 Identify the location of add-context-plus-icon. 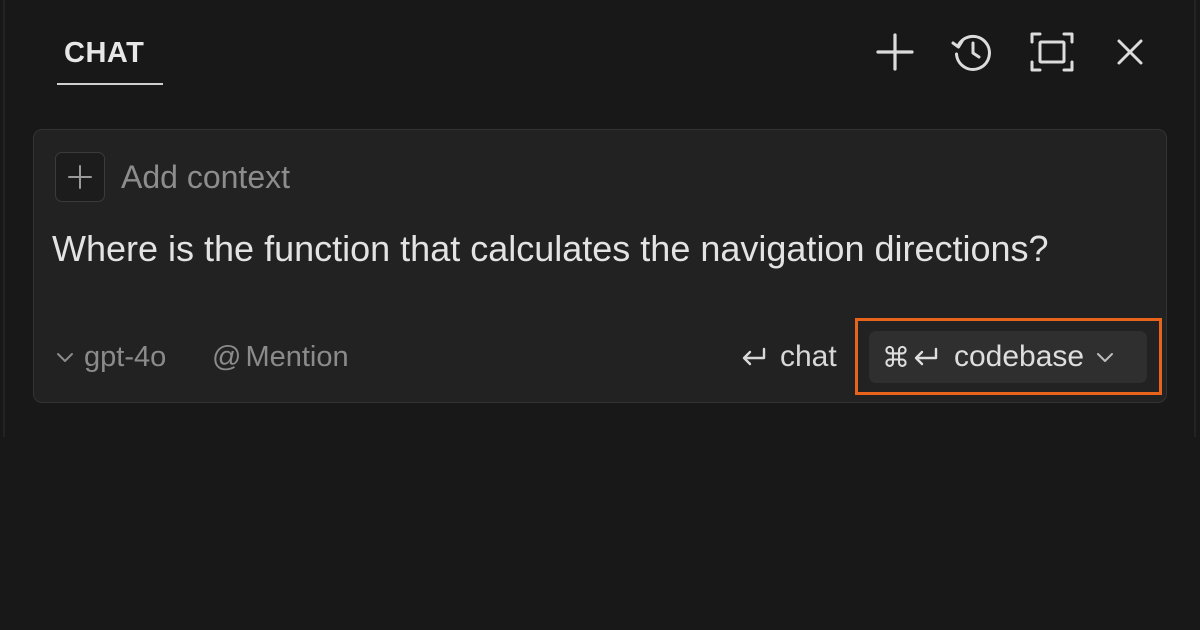
(80, 177).